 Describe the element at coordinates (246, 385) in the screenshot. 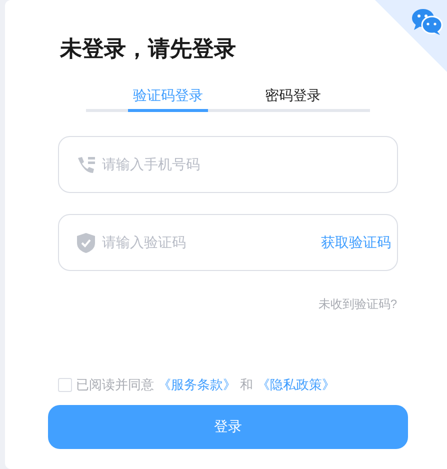

I see `conjunction-text: 和` at that location.